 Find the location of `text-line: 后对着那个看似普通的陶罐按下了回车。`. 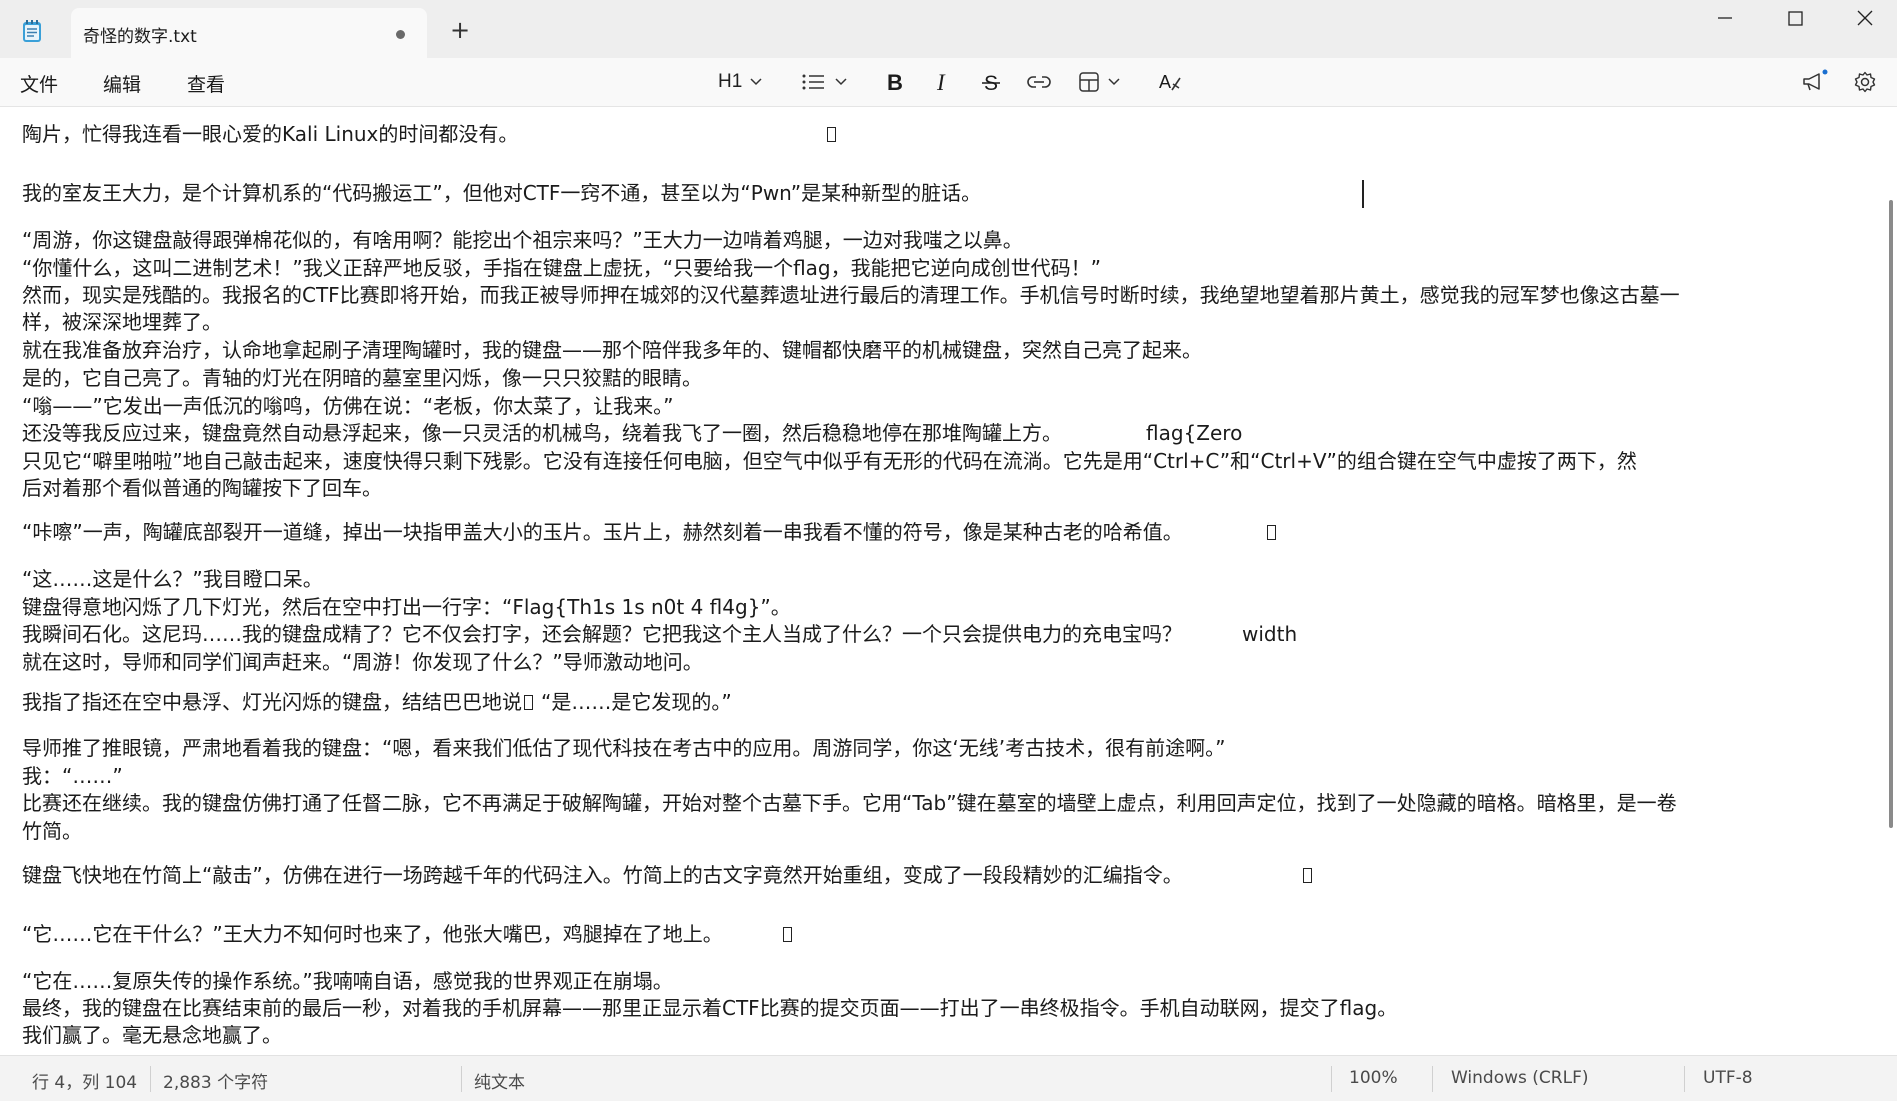

text-line: 后对着那个看似普通的陶罐按下了回车。 is located at coordinates (202, 488).